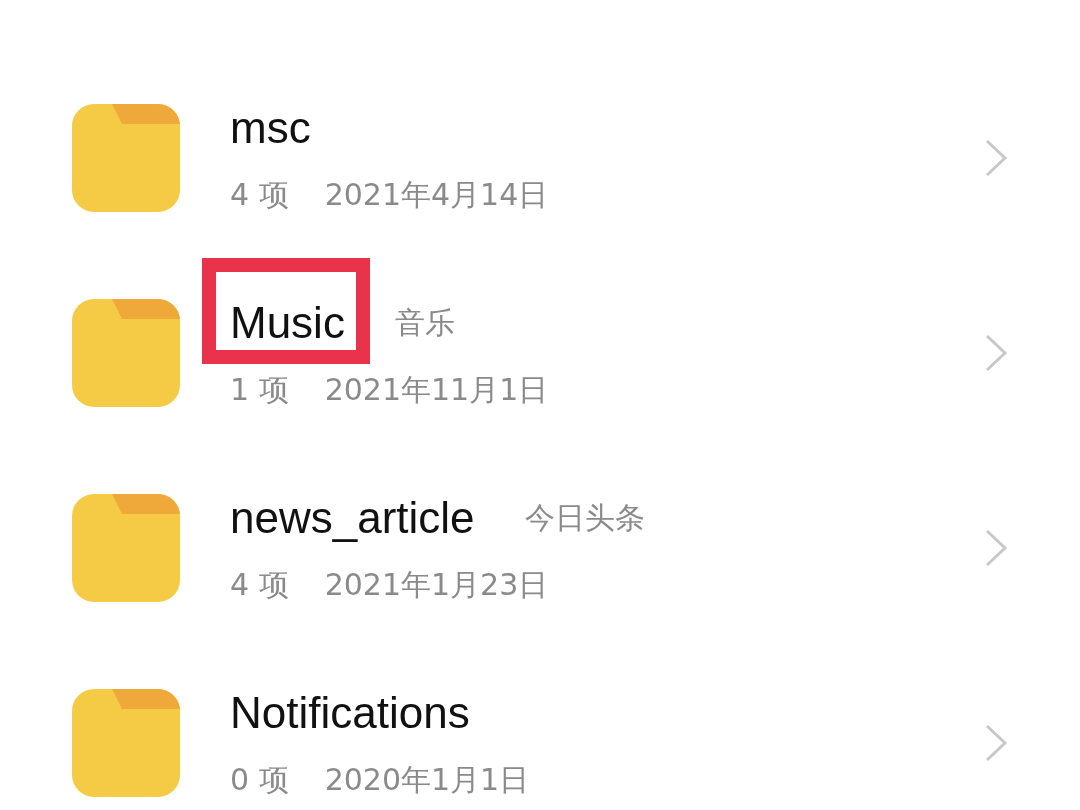 This screenshot has width=1080, height=810. I want to click on modified-date: 2020年1月1日, so click(427, 780).